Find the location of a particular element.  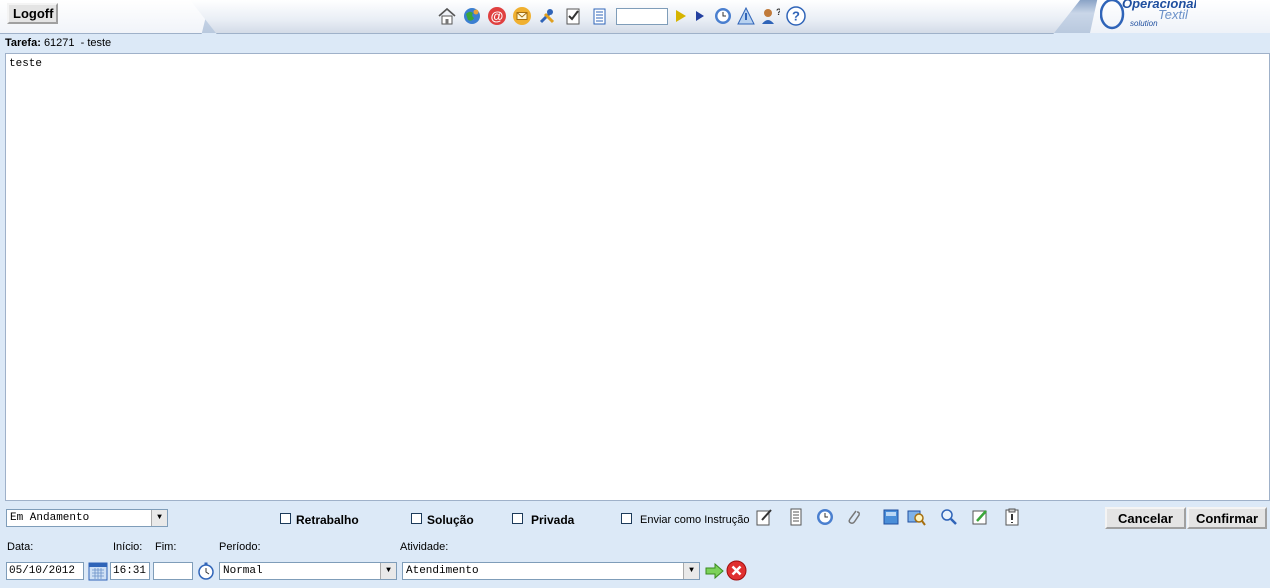

task-number: 61271 is located at coordinates (59, 43).